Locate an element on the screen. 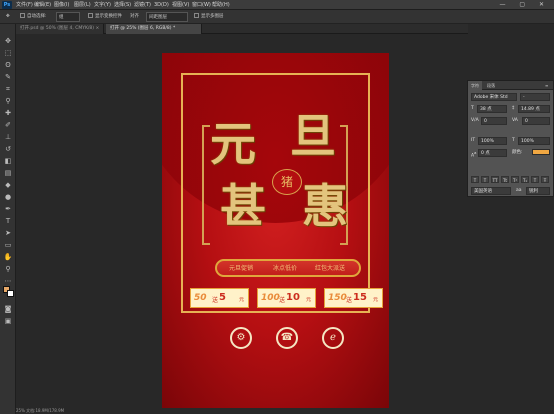  spacing-dropdown: 间距图层 is located at coordinates (167, 17).